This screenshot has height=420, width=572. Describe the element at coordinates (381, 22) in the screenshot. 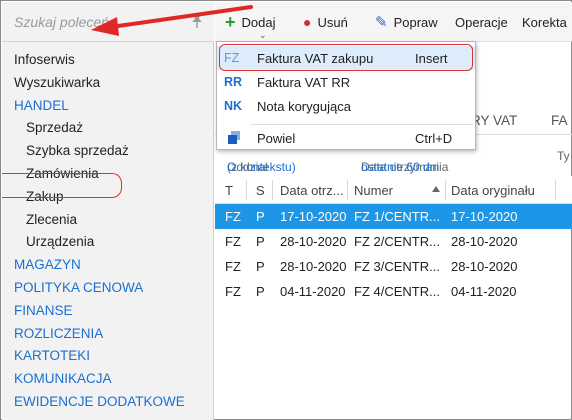

I see `brush-icon: ✎` at that location.